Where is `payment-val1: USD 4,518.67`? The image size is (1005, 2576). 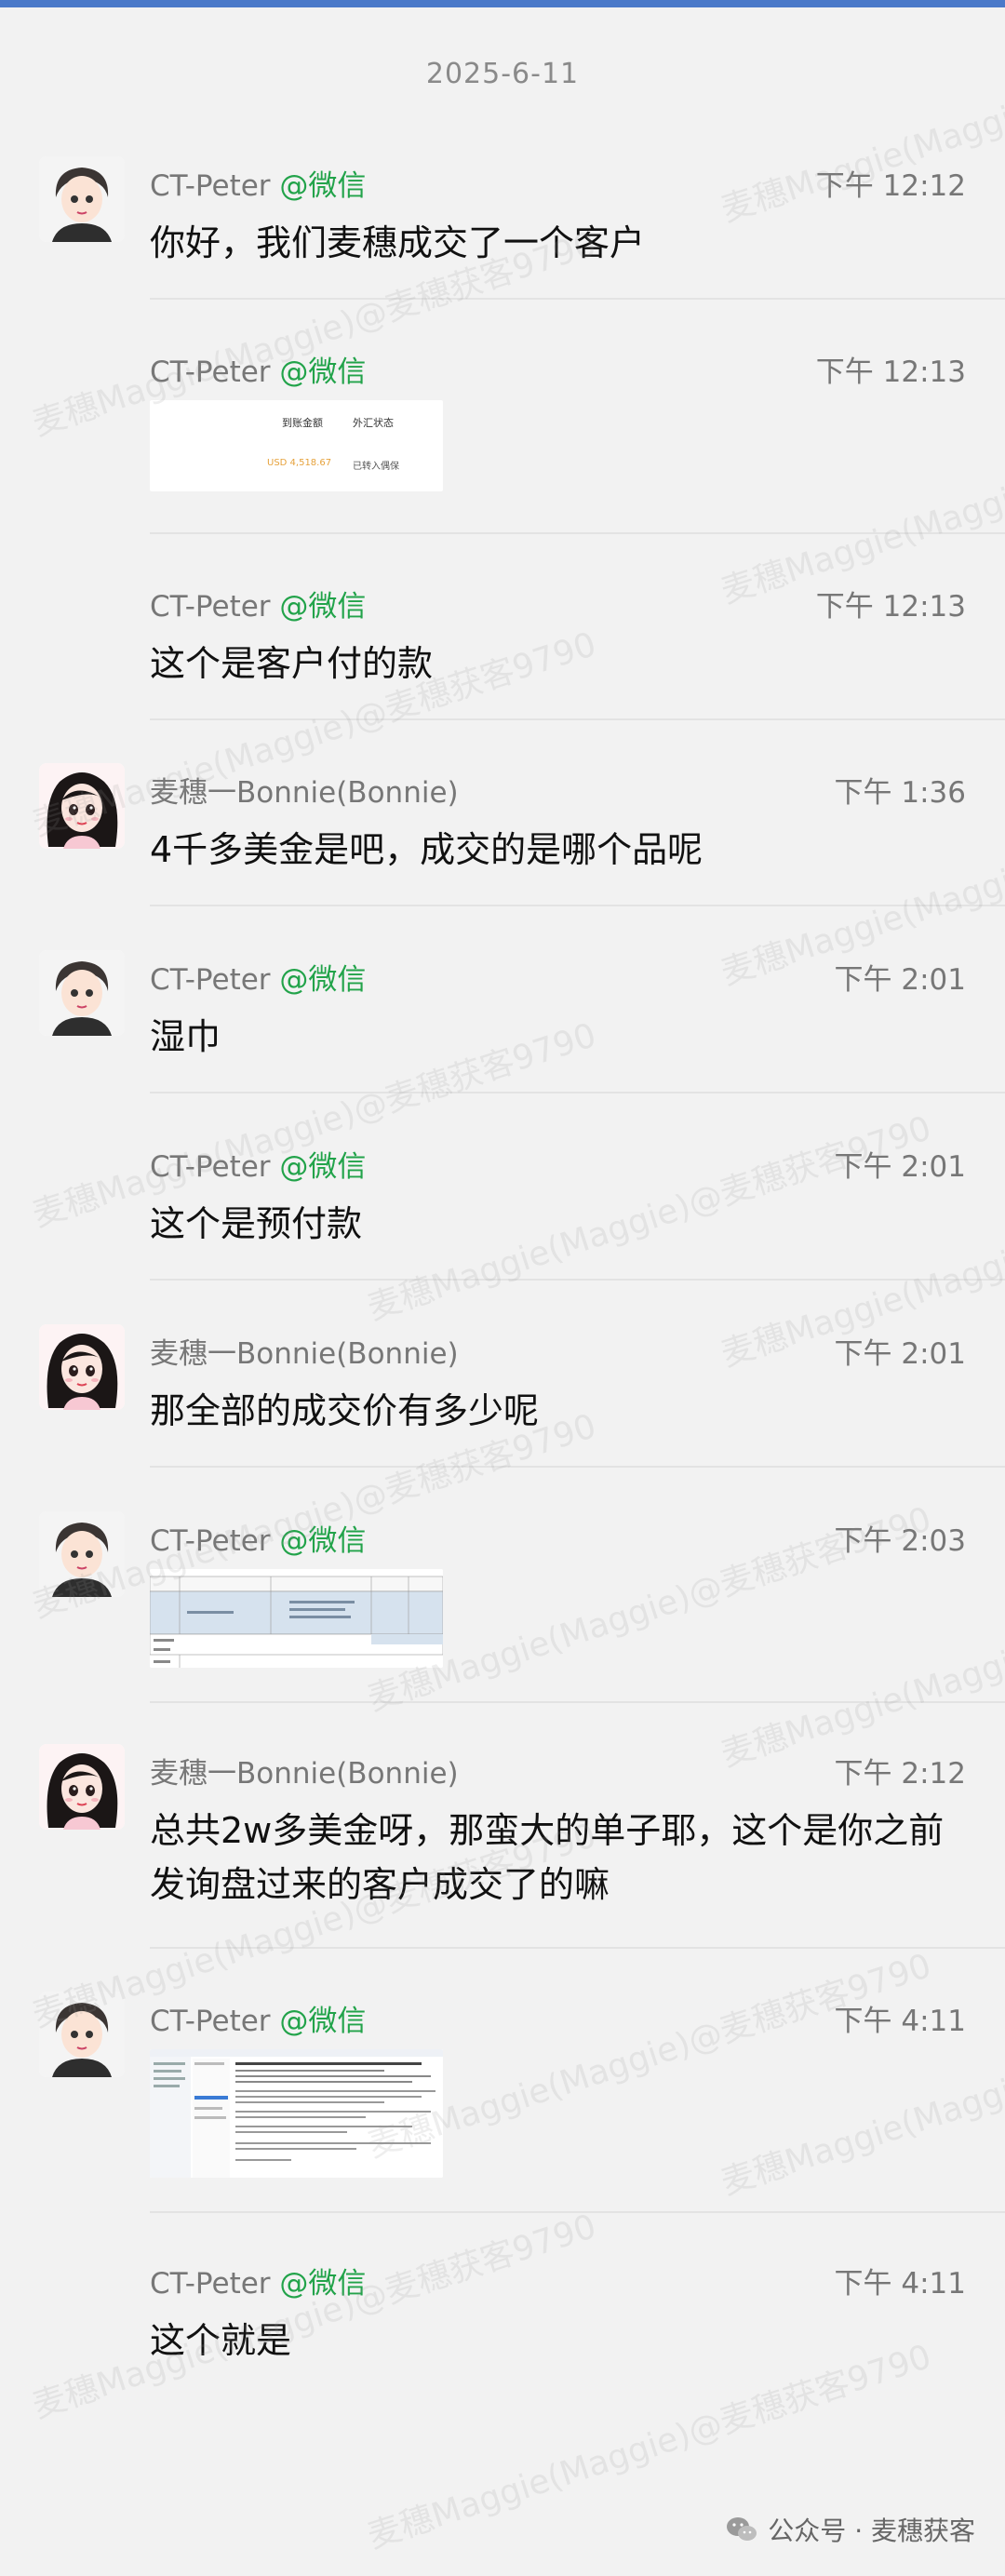 payment-val1: USD 4,518.67 is located at coordinates (299, 463).